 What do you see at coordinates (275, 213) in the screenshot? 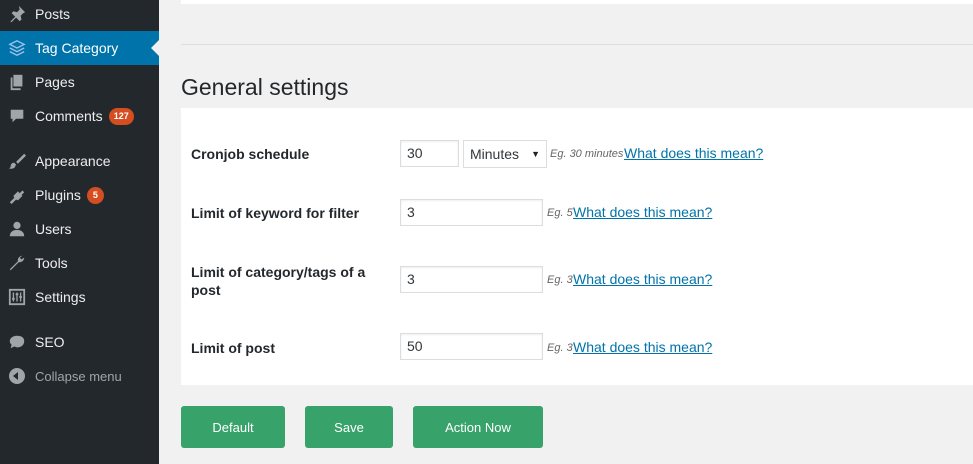
I see `keyword-limit-label: Limit of keyword for filter` at bounding box center [275, 213].